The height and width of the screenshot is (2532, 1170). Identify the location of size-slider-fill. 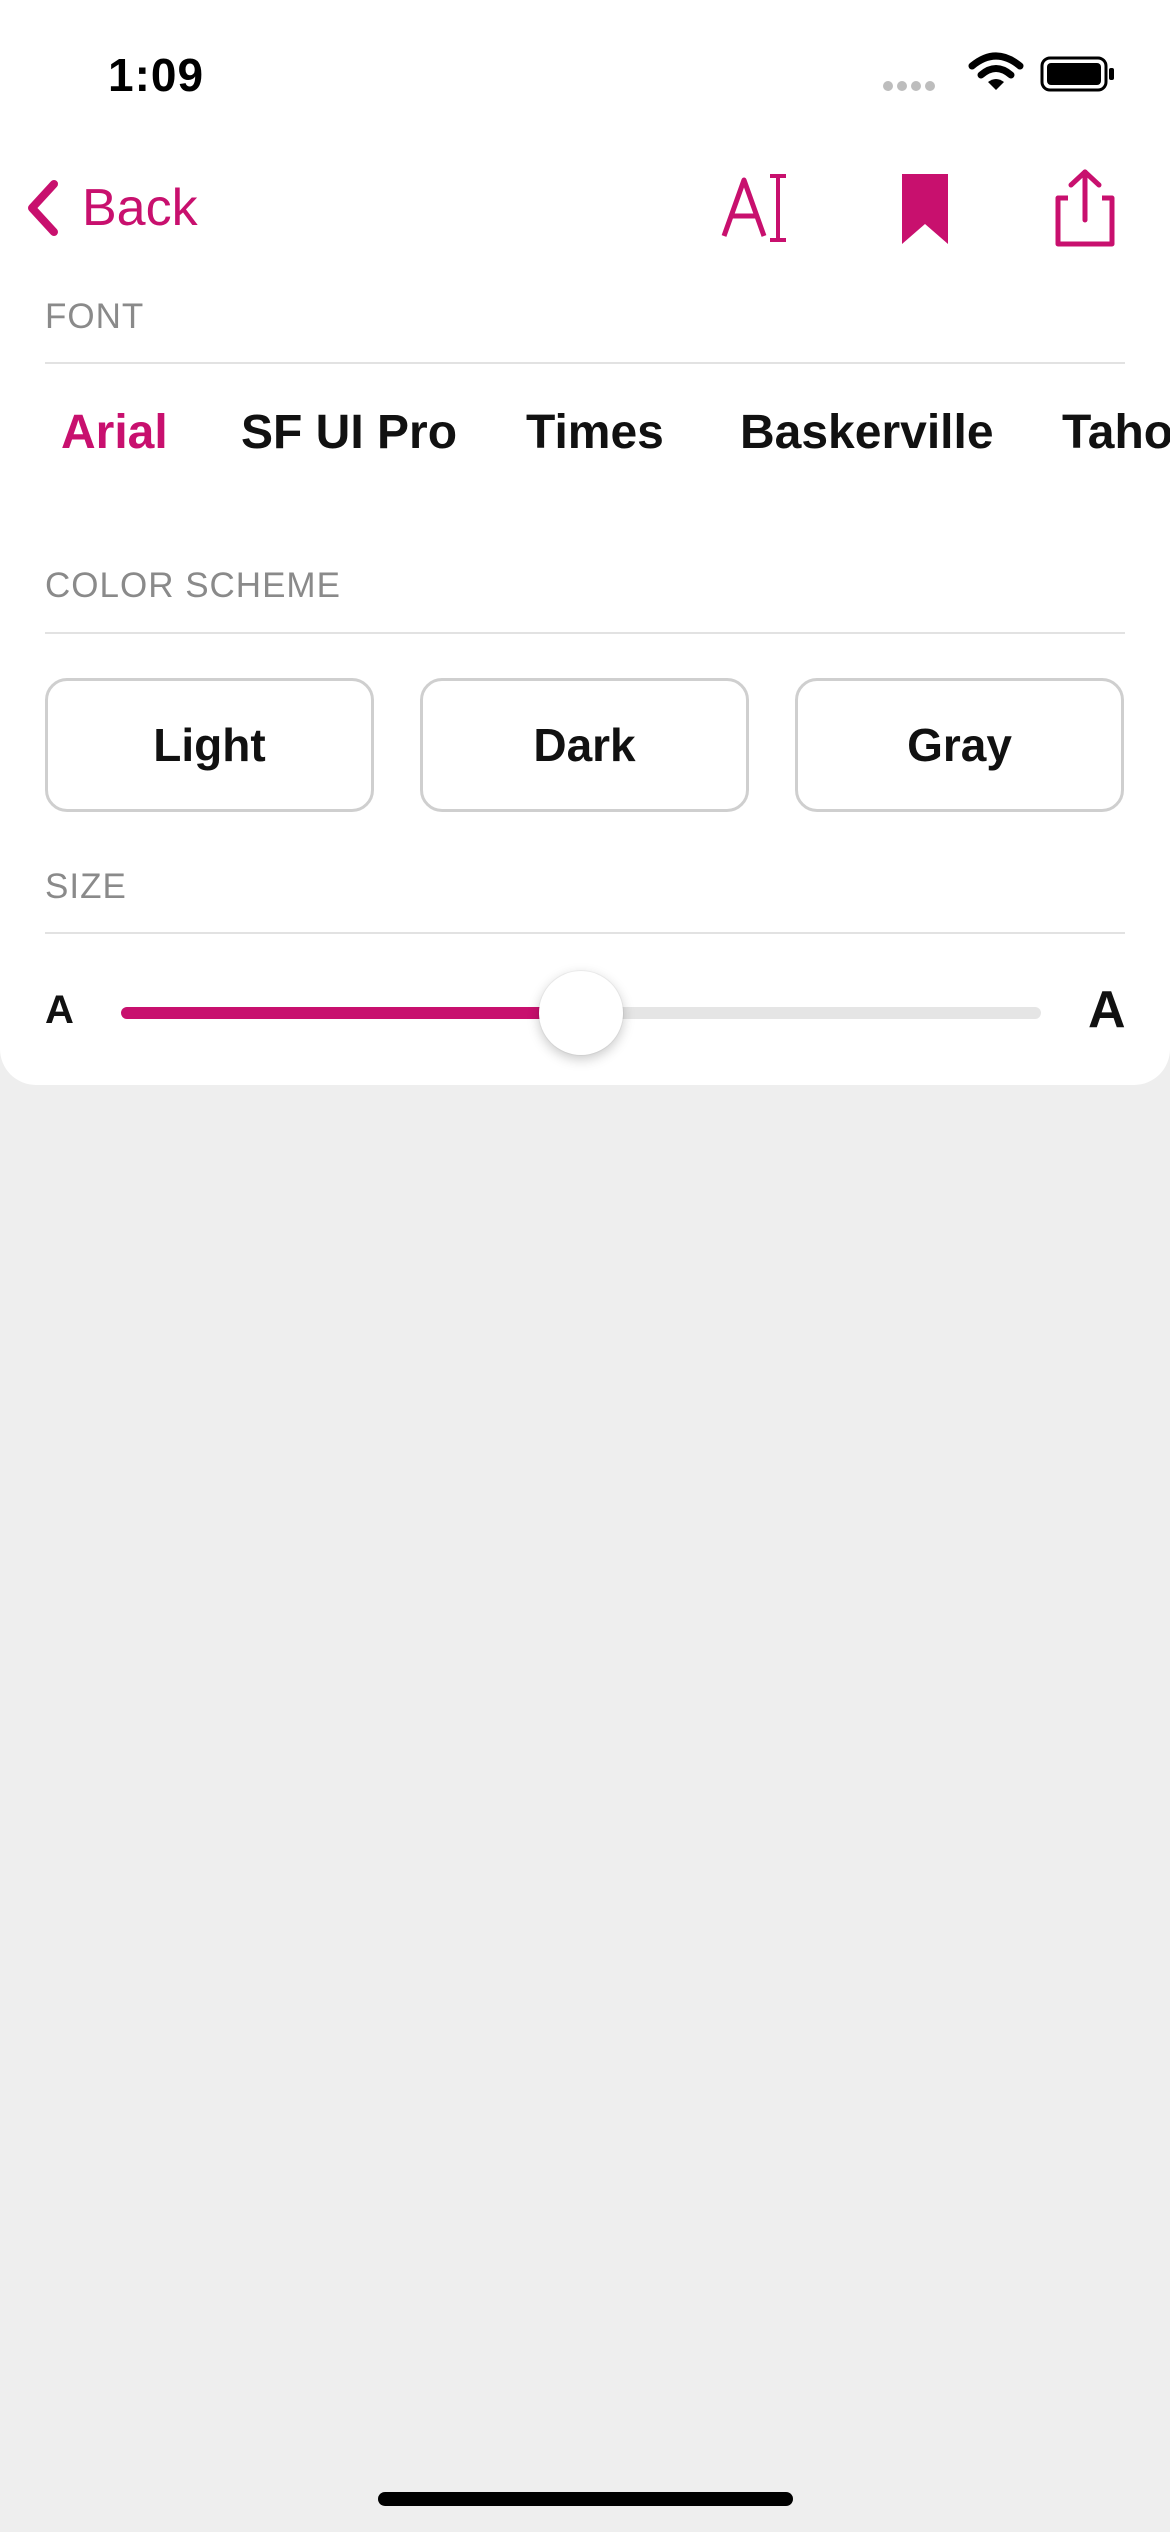
(351, 1013).